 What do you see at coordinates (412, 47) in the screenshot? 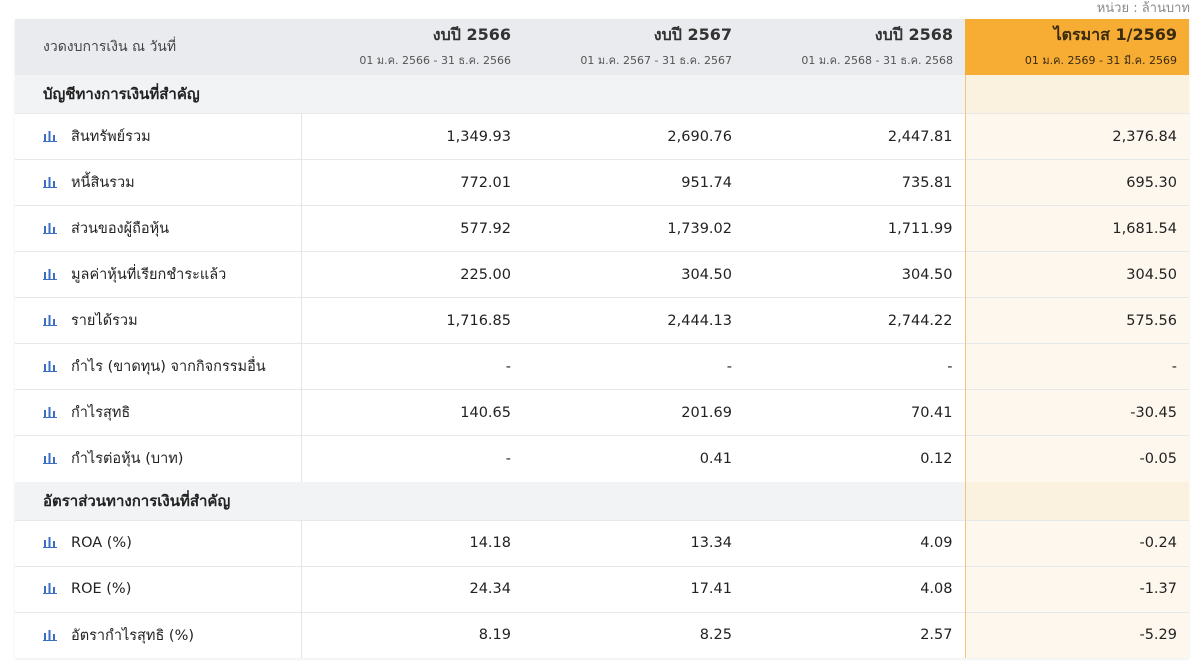
I see `column-header-2566: งบปี 2566 01 ม.ค. 2566 - 31 ธ.ค. 2566` at bounding box center [412, 47].